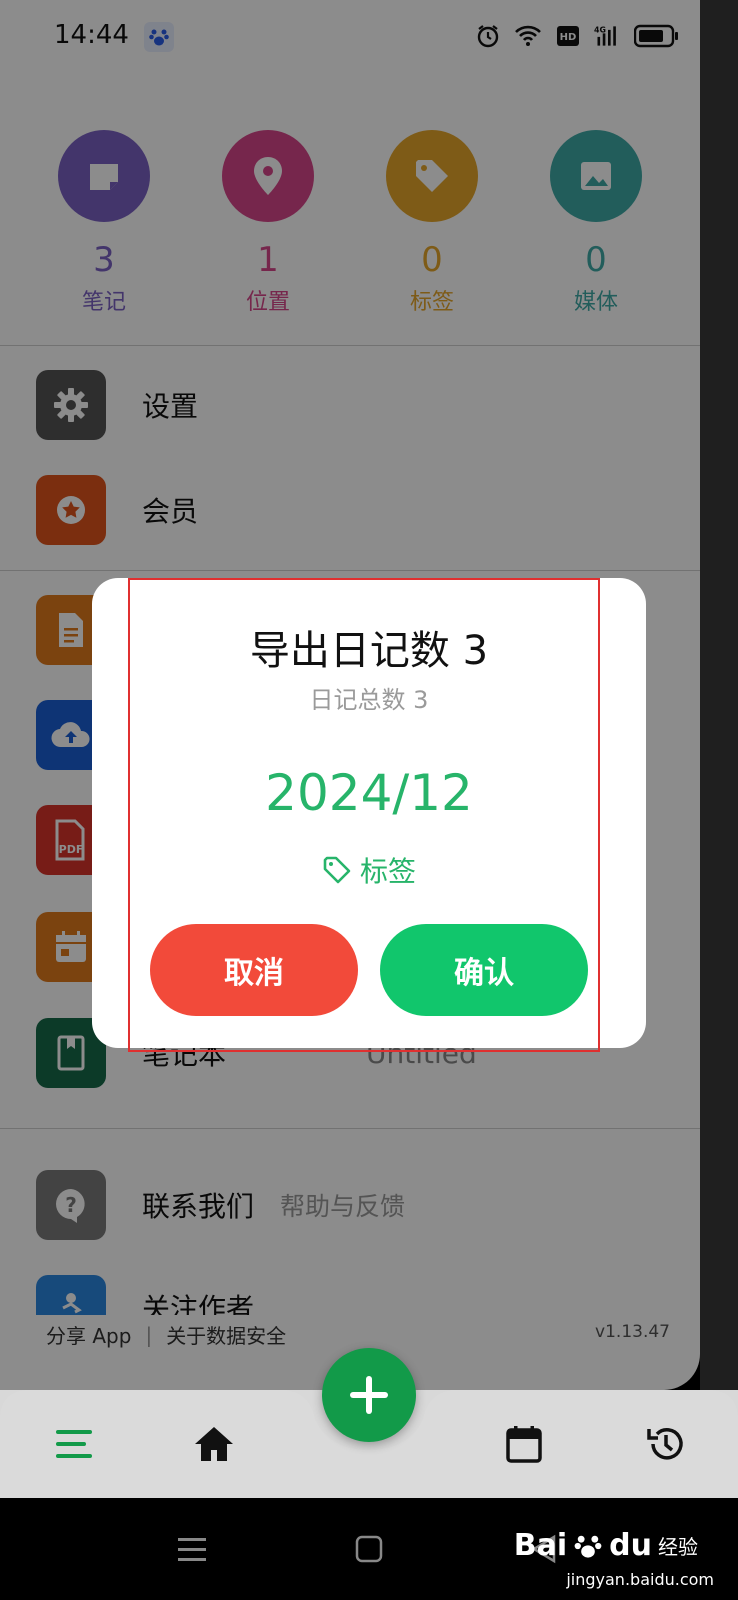  What do you see at coordinates (606, 1545) in the screenshot?
I see `baidu-watermark: Bai du 经验` at bounding box center [606, 1545].